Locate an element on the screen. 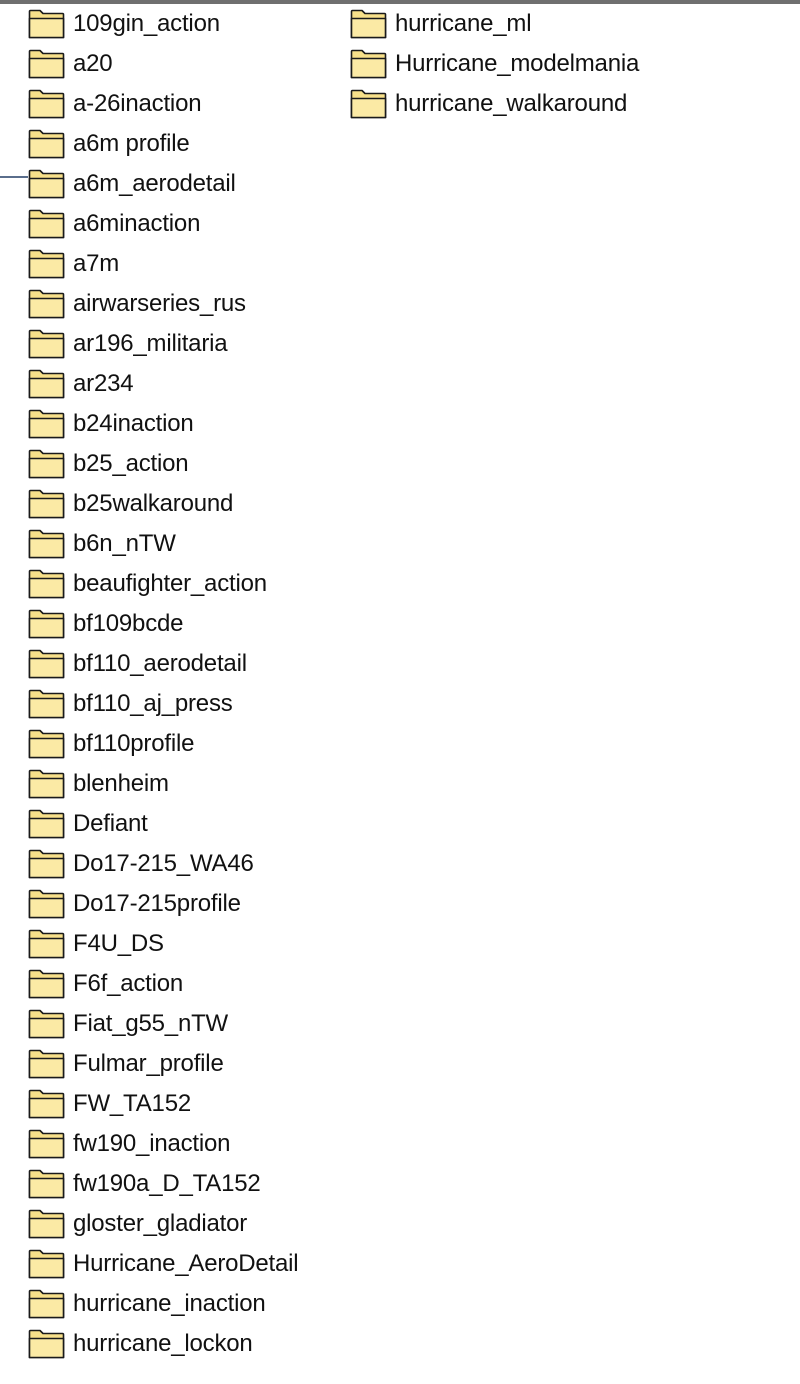 This screenshot has height=1384, width=800. folder-label: Fulmar_profile is located at coordinates (148, 1063).